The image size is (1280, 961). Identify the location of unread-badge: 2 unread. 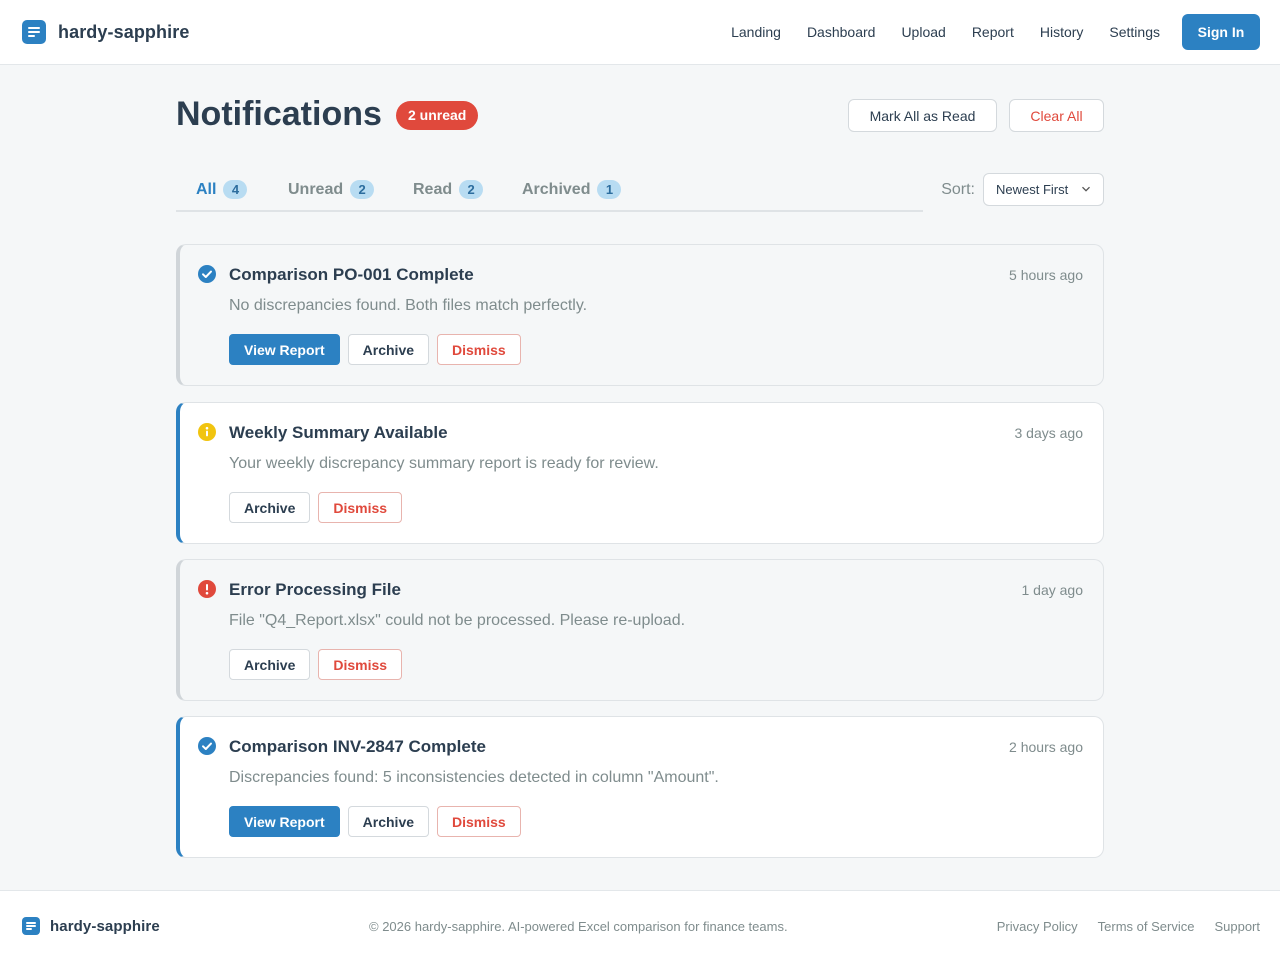
(437, 115).